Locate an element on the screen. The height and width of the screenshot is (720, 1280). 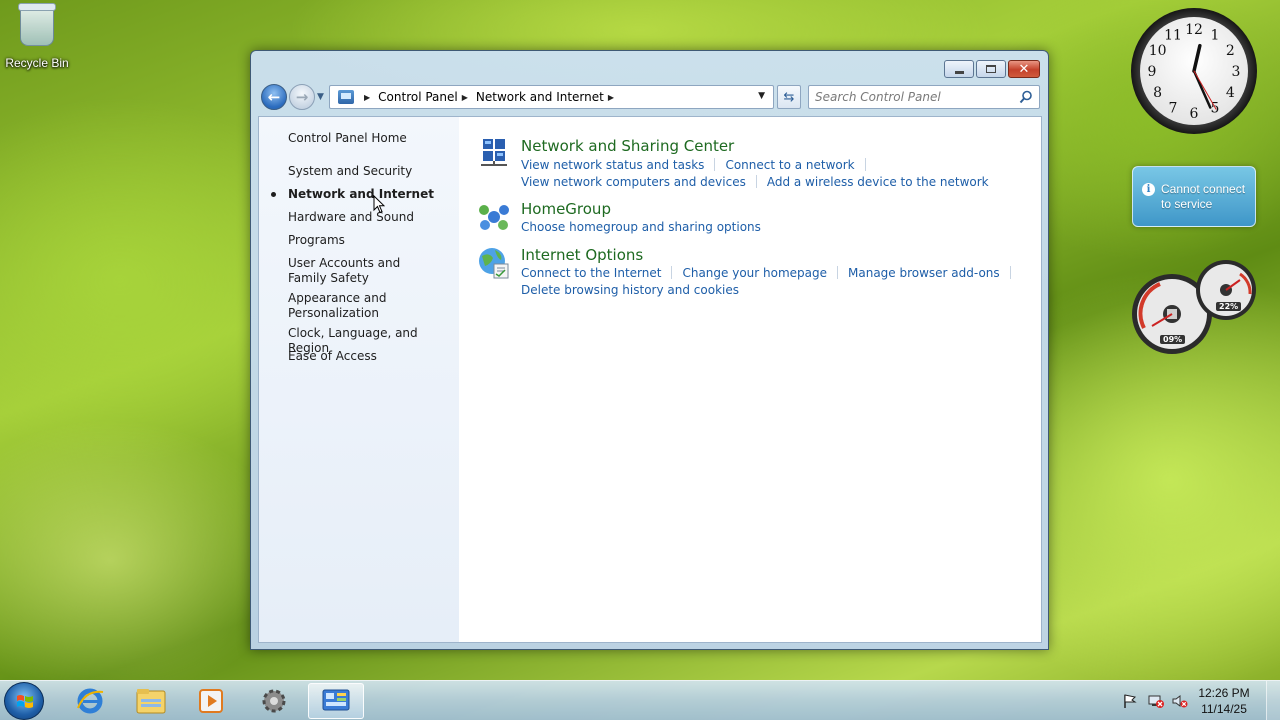
control-panel-home-link: Control Panel Home is located at coordinates (370, 138).